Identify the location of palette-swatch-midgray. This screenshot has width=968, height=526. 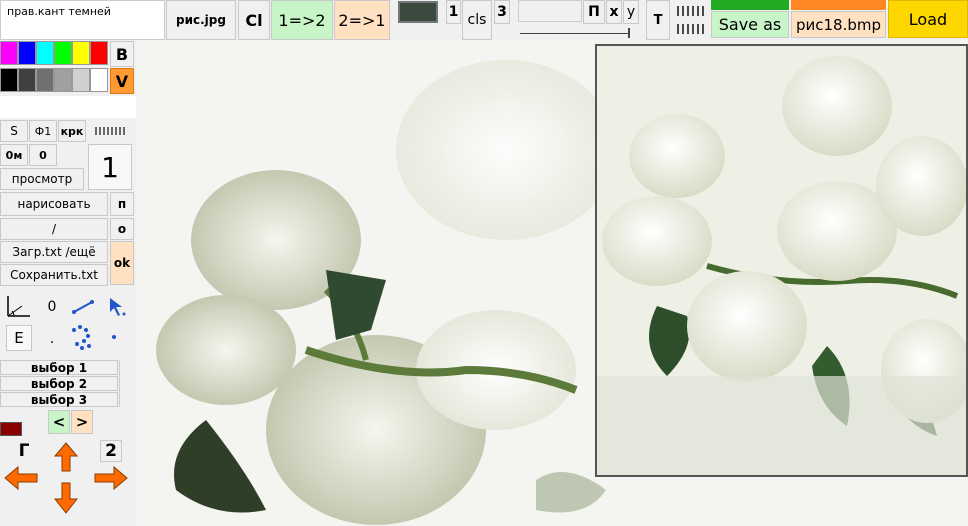
(63, 80).